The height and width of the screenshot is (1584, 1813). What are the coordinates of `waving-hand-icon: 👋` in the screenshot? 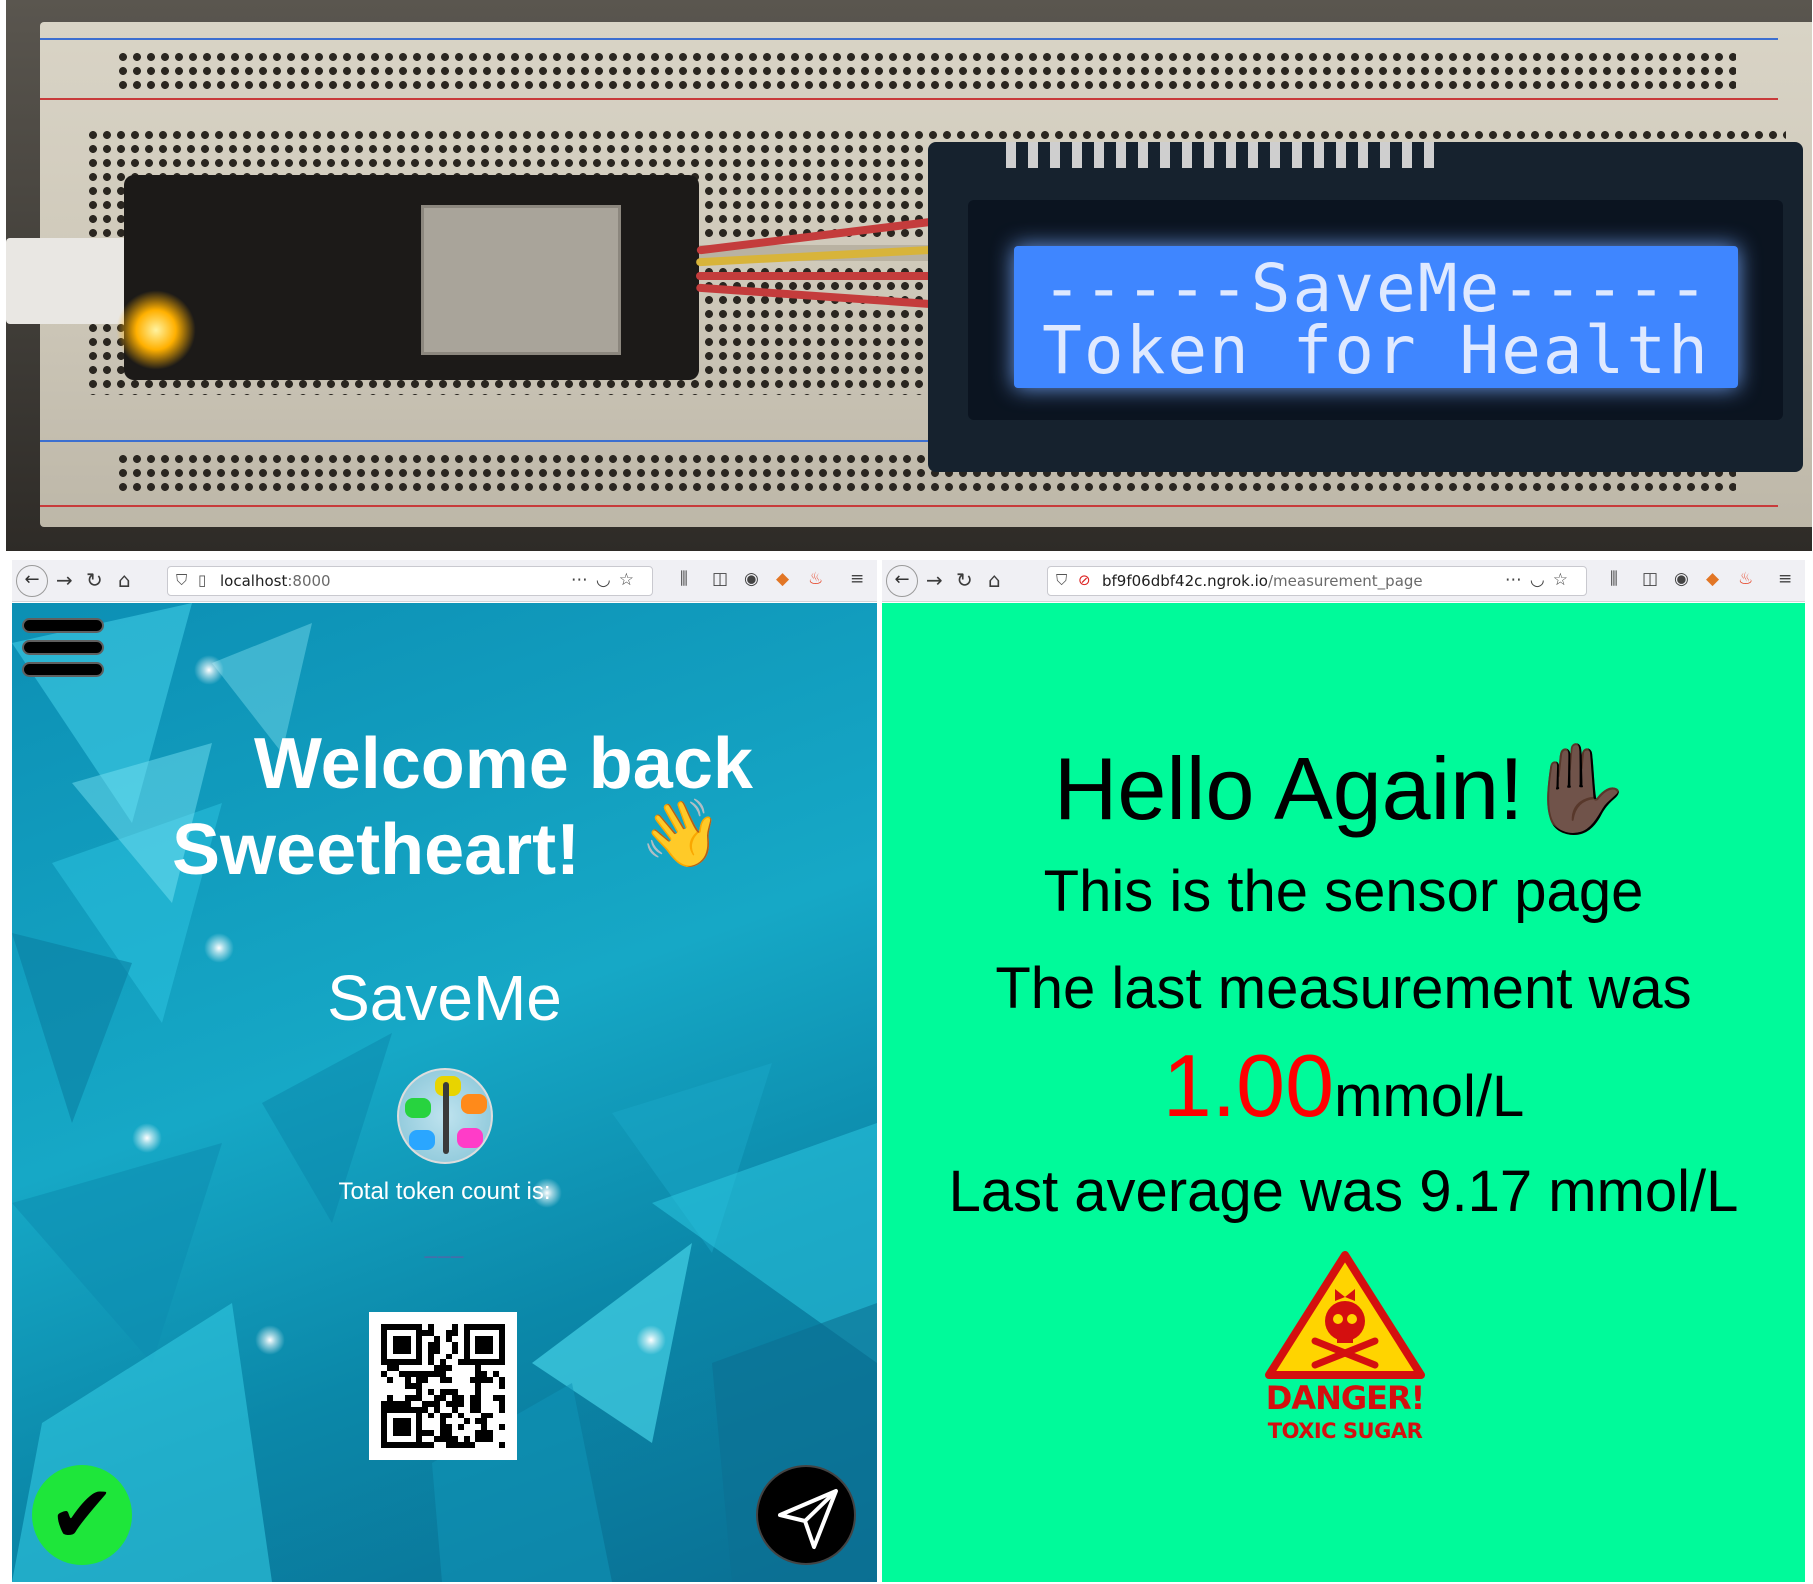 It's located at (681, 833).